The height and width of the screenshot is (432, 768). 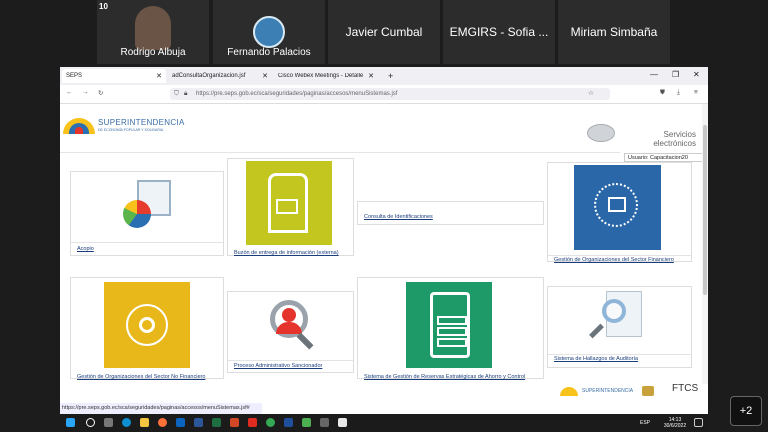 What do you see at coordinates (153, 28) in the screenshot?
I see `participant-video` at bounding box center [153, 28].